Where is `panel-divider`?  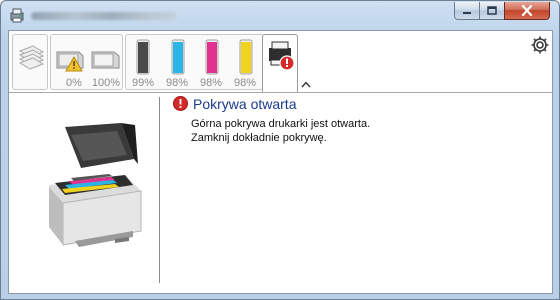
panel-divider is located at coordinates (159, 190).